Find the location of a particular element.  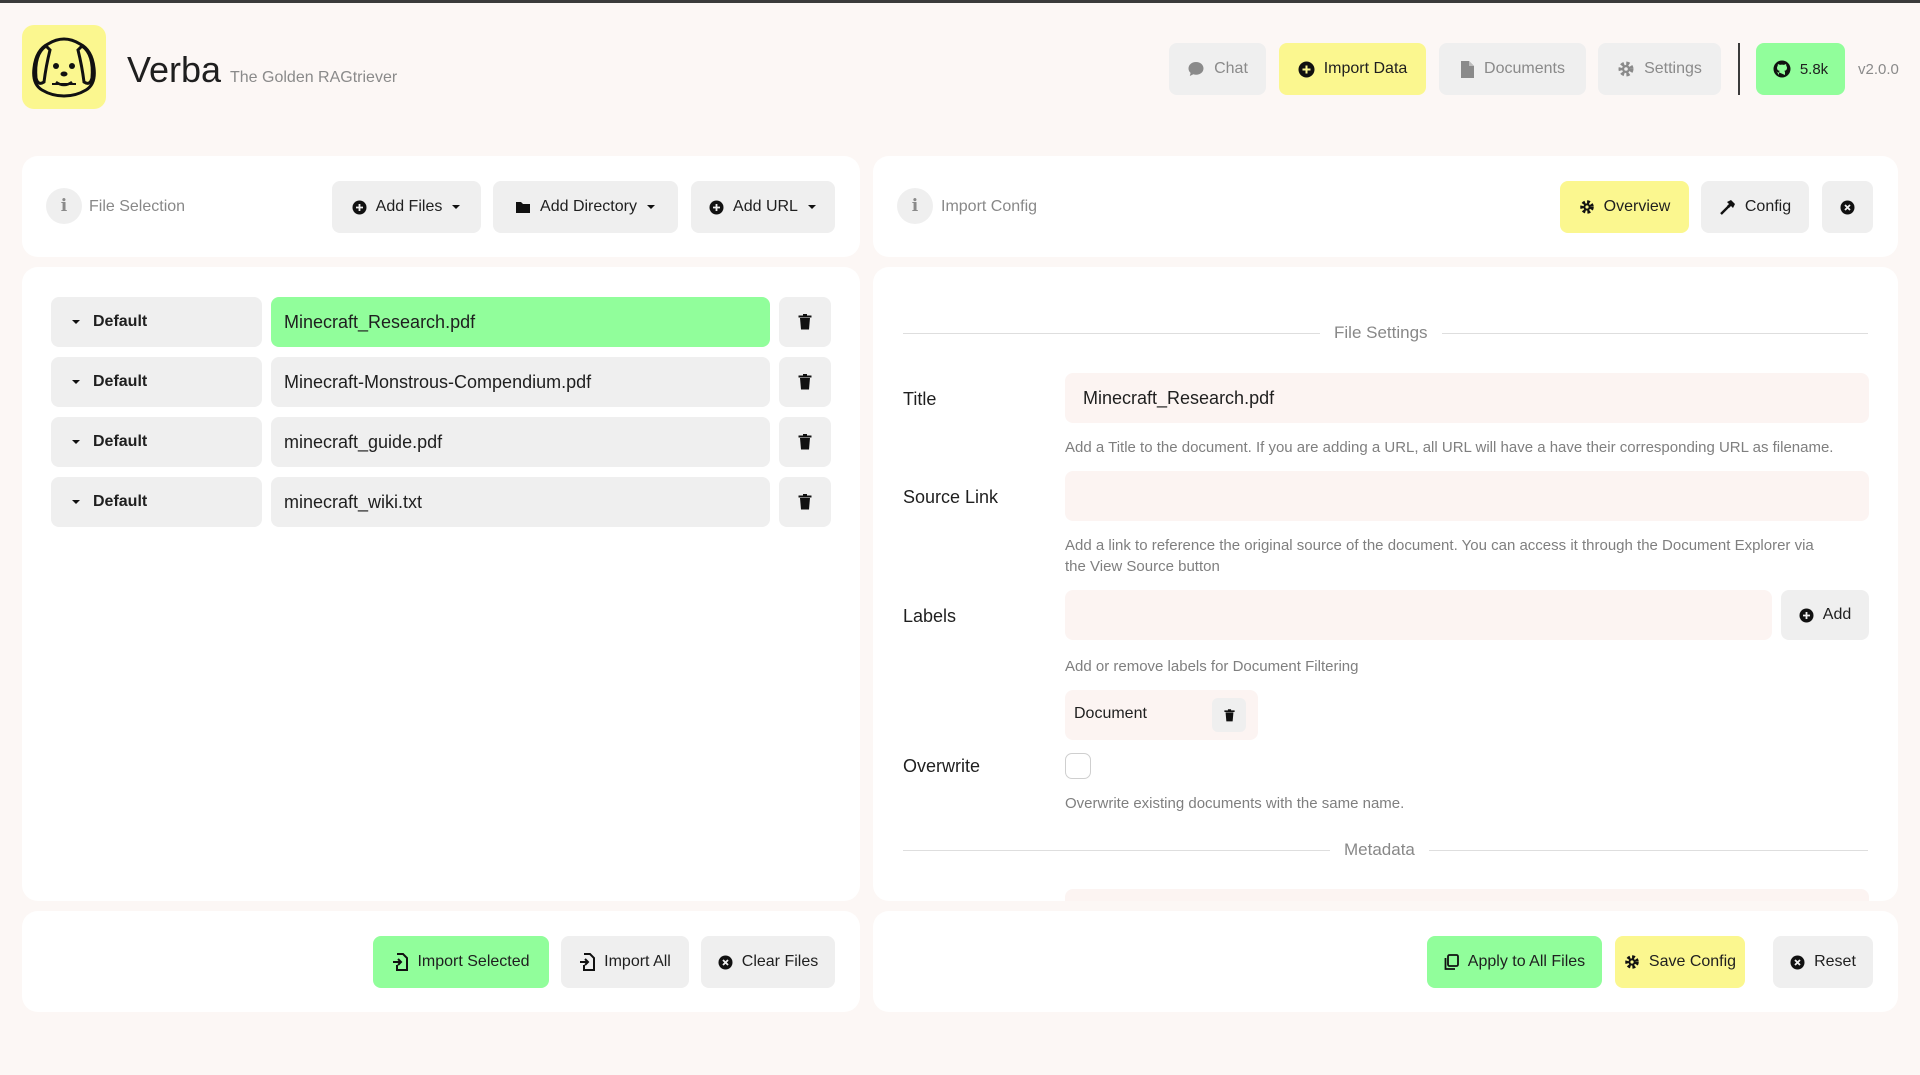

nav-import-data-button: Import Data is located at coordinates (1352, 69).